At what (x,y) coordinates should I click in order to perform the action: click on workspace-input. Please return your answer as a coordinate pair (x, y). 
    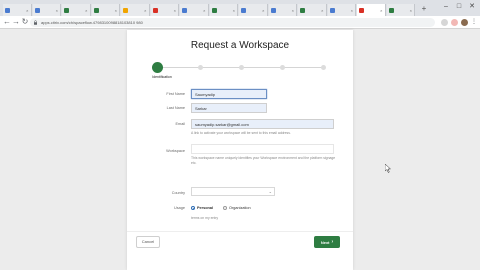
    Looking at the image, I should click on (262, 149).